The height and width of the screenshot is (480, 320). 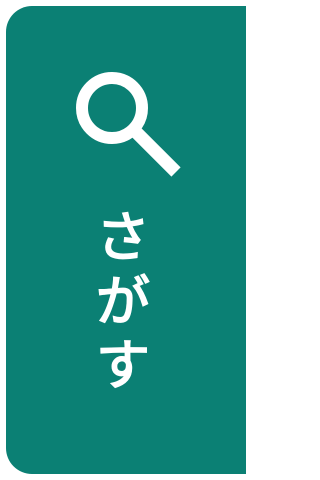 What do you see at coordinates (123, 365) in the screenshot?
I see `search-label-char: す` at bounding box center [123, 365].